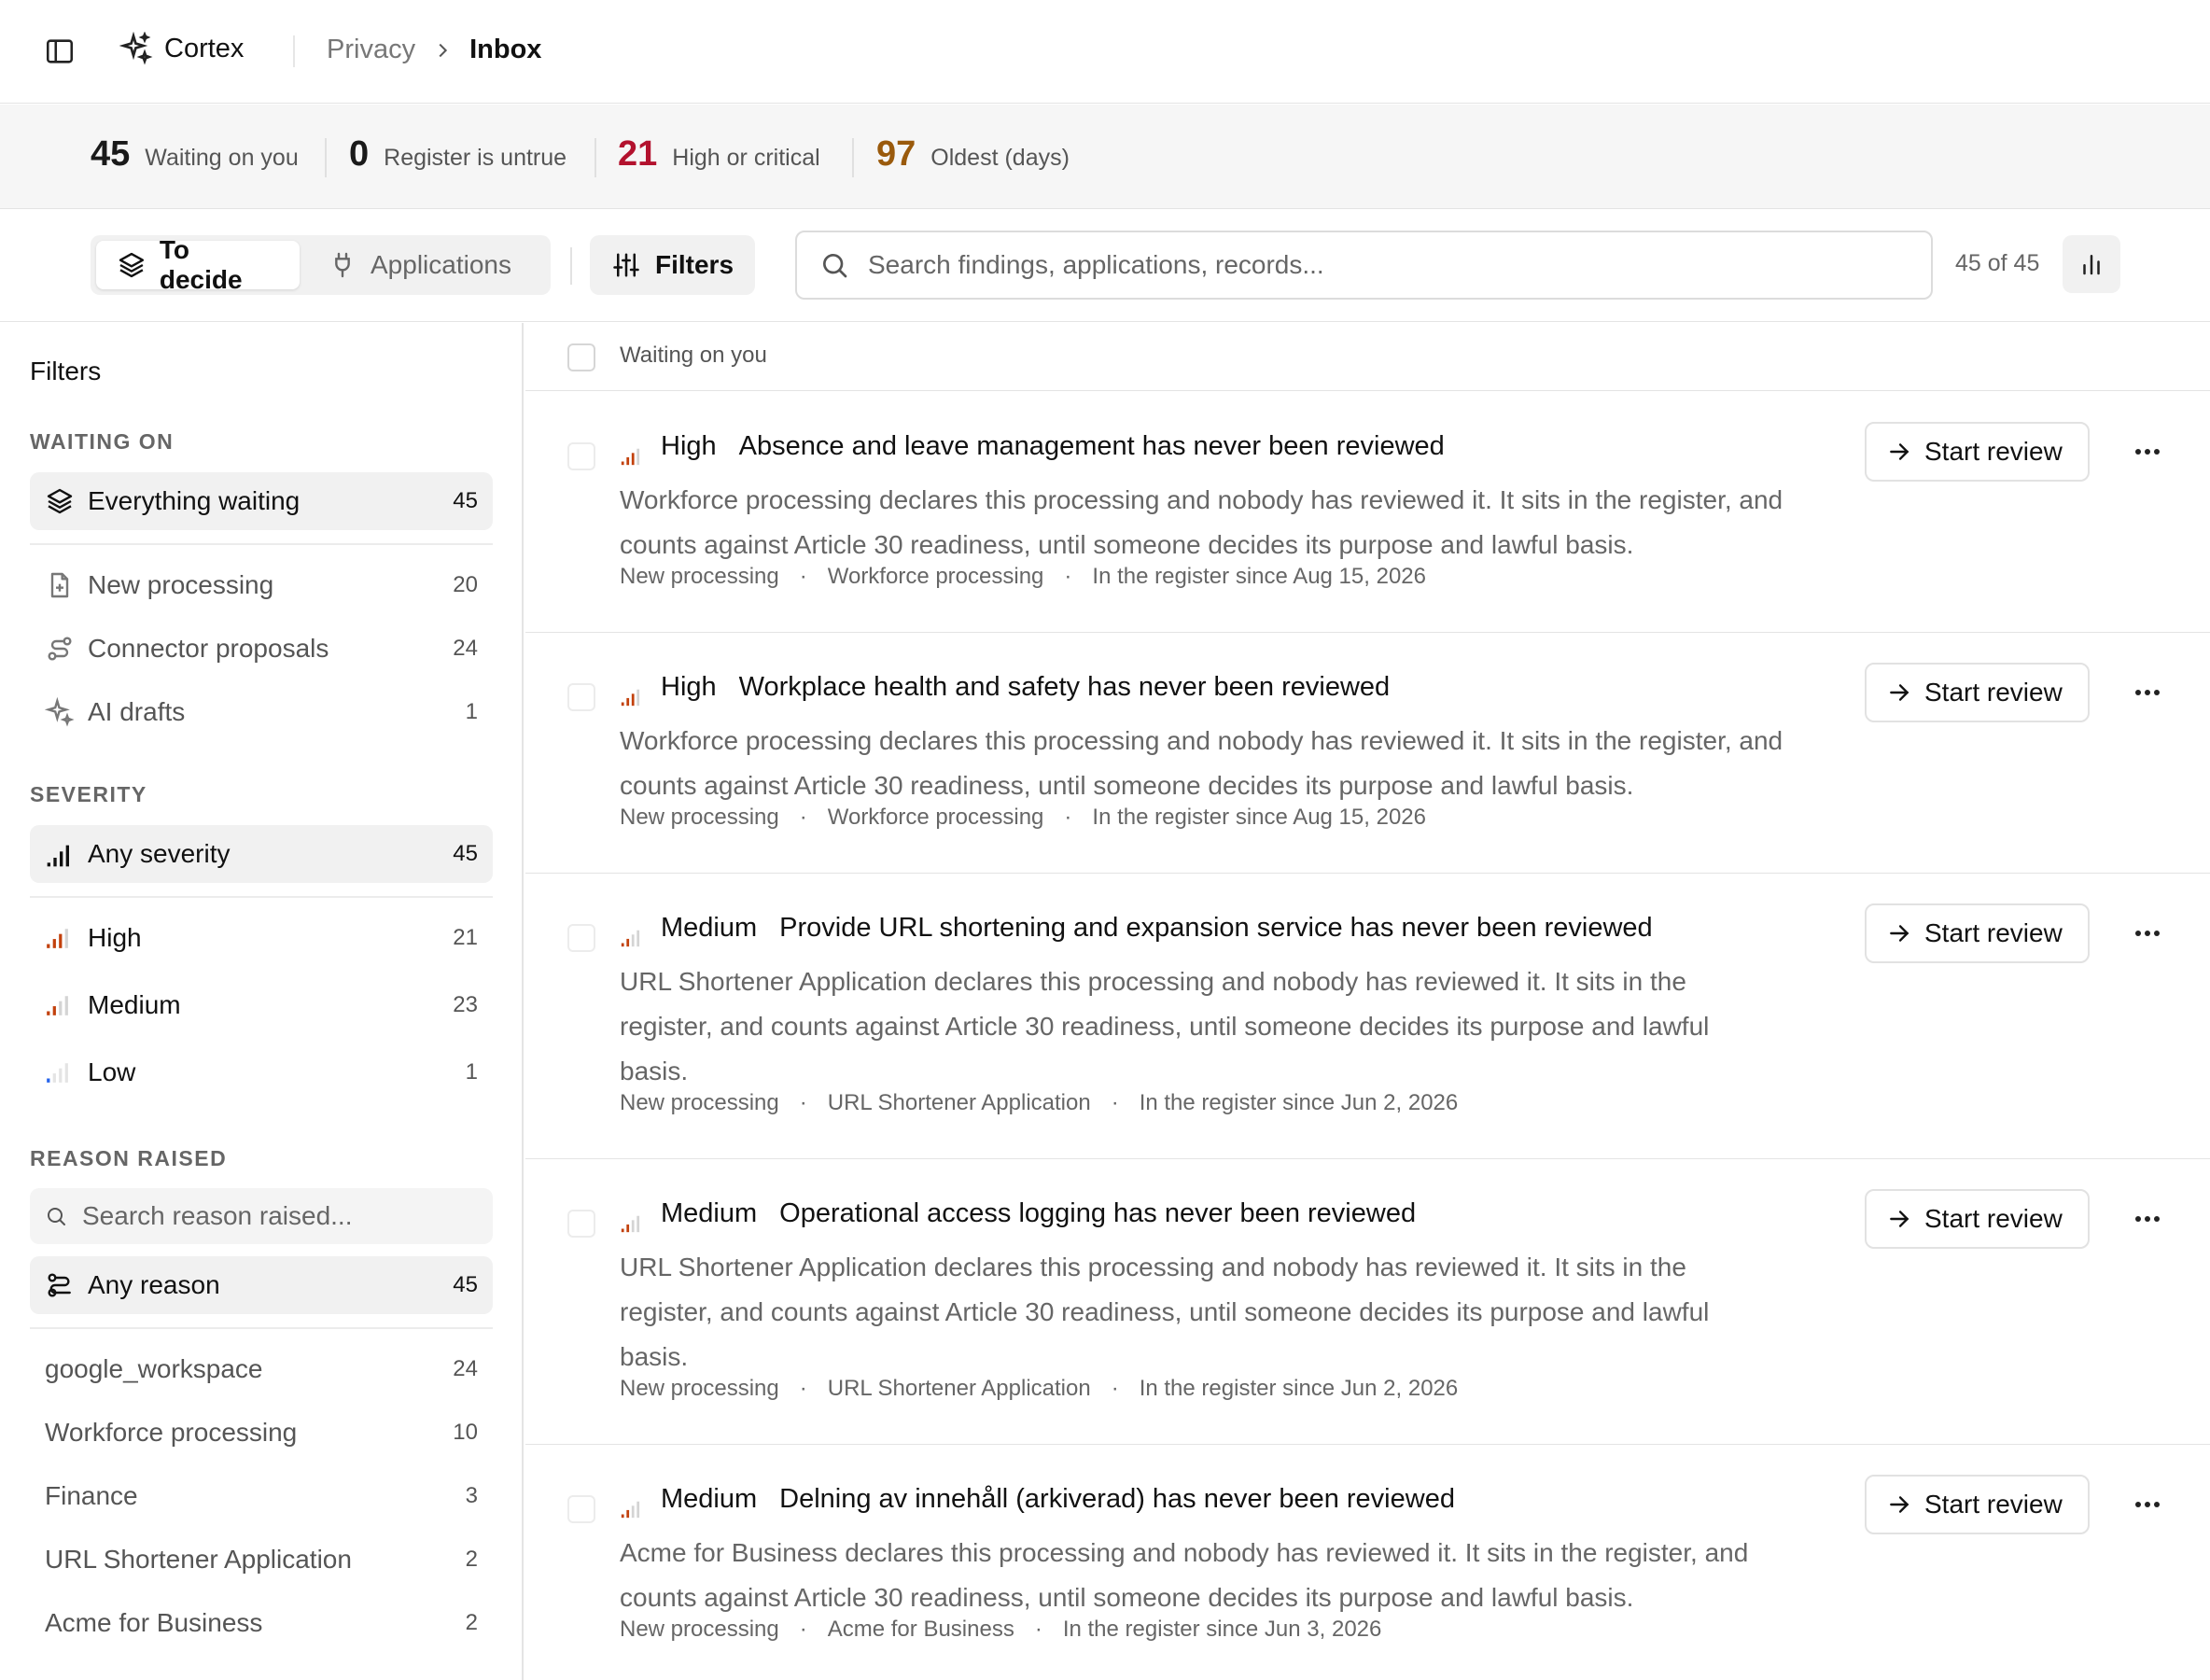 The image size is (2210, 1680). What do you see at coordinates (1993, 932) in the screenshot?
I see `start-review-label: Start review` at bounding box center [1993, 932].